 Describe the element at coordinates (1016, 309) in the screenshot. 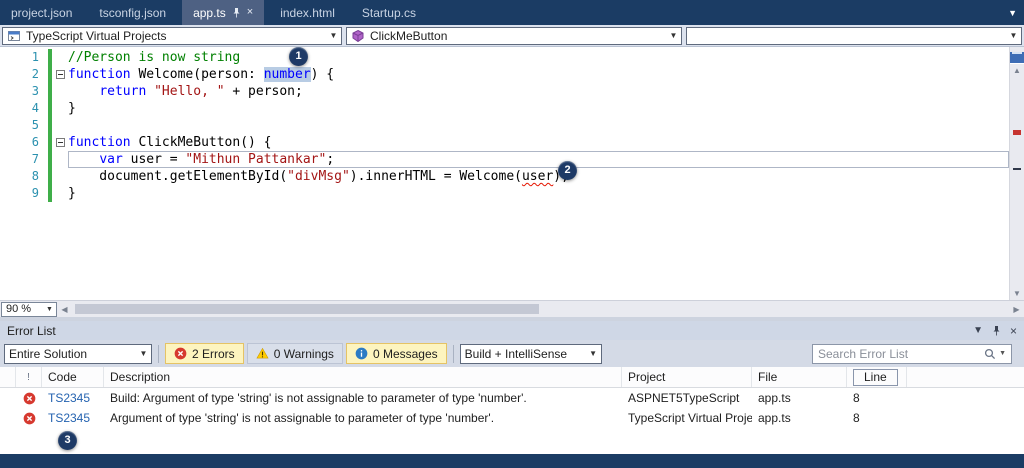

I see `scroll-right-icon: ▶` at that location.